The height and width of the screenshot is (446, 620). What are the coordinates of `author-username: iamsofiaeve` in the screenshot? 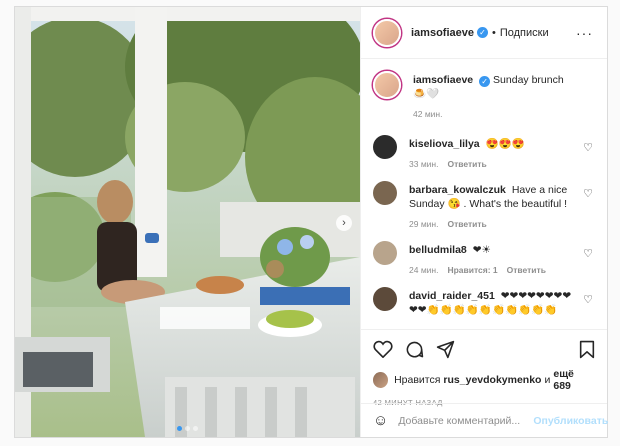 It's located at (442, 33).